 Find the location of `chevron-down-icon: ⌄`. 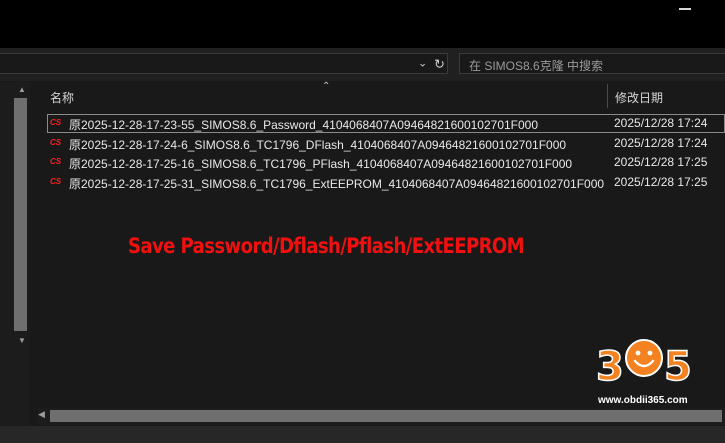

chevron-down-icon: ⌄ is located at coordinates (422, 63).